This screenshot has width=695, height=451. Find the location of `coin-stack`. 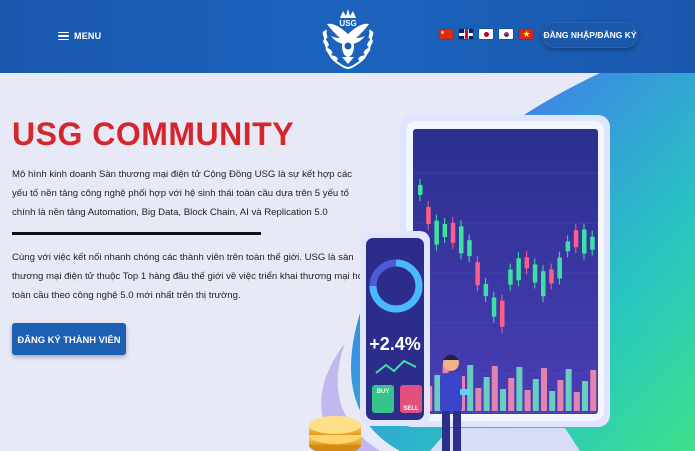

coin-stack is located at coordinates (335, 433).